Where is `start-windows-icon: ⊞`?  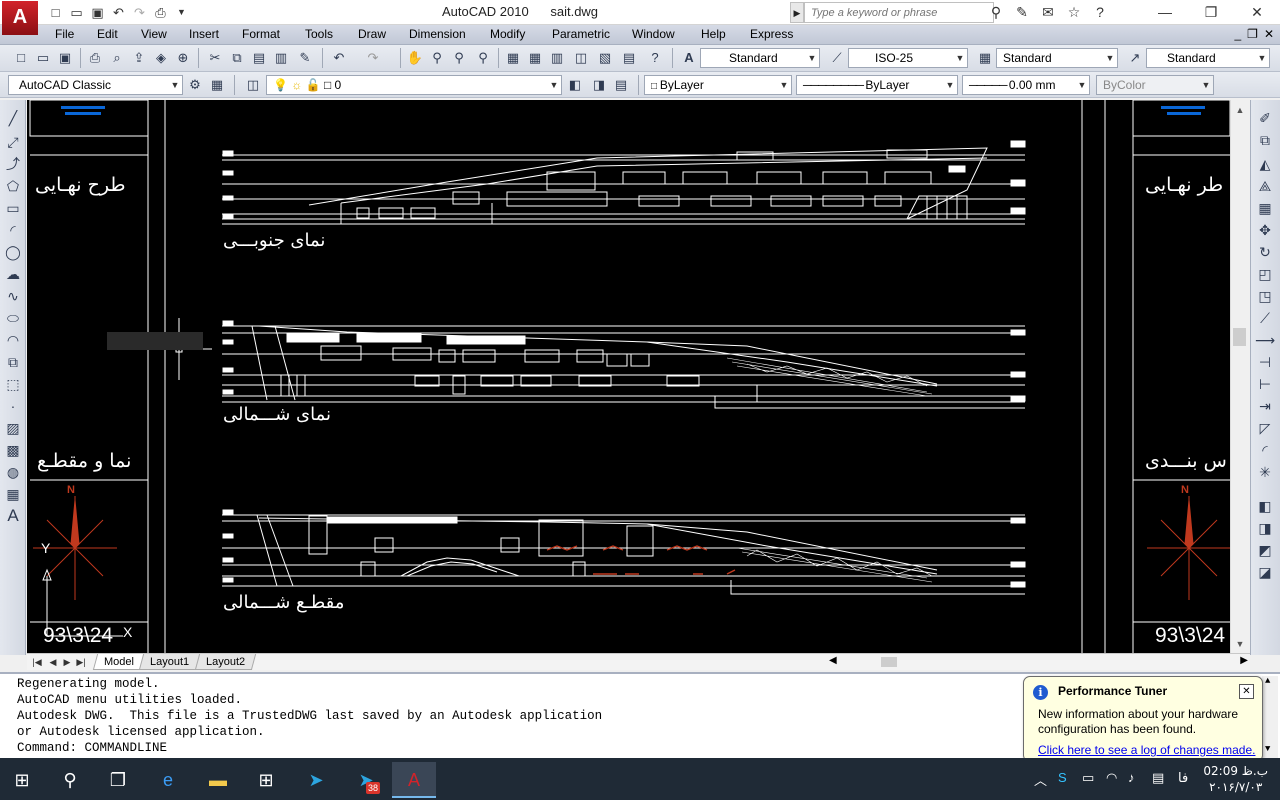 start-windows-icon: ⊞ is located at coordinates (22, 780).